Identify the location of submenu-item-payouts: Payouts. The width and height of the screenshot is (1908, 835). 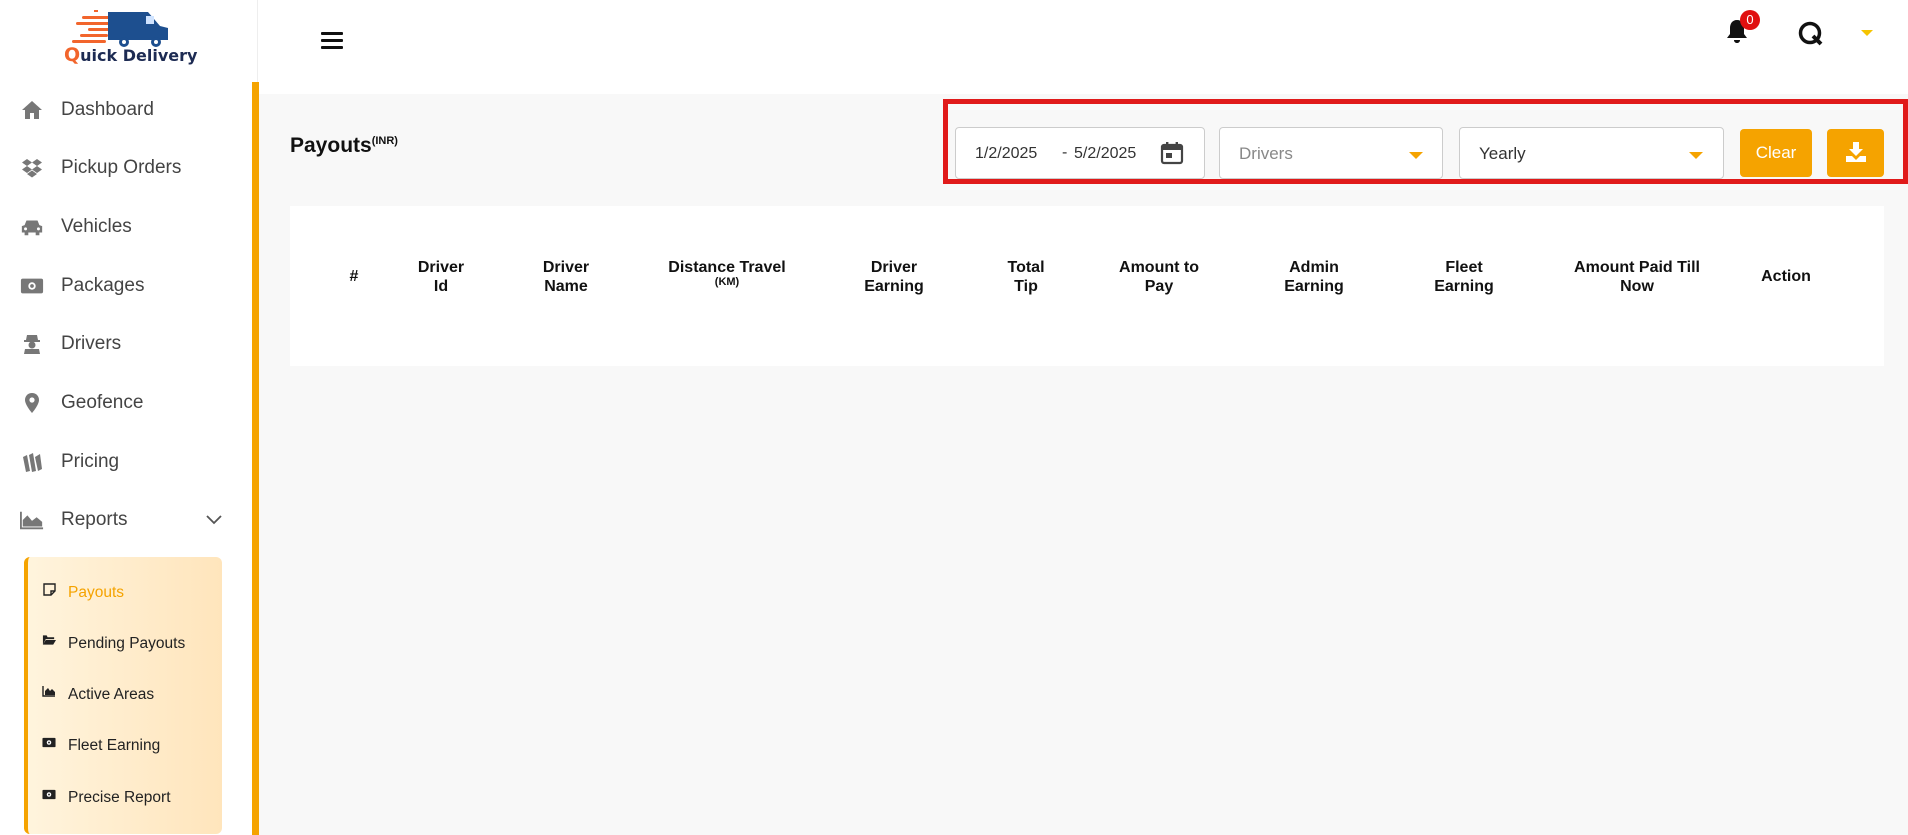
(83, 593).